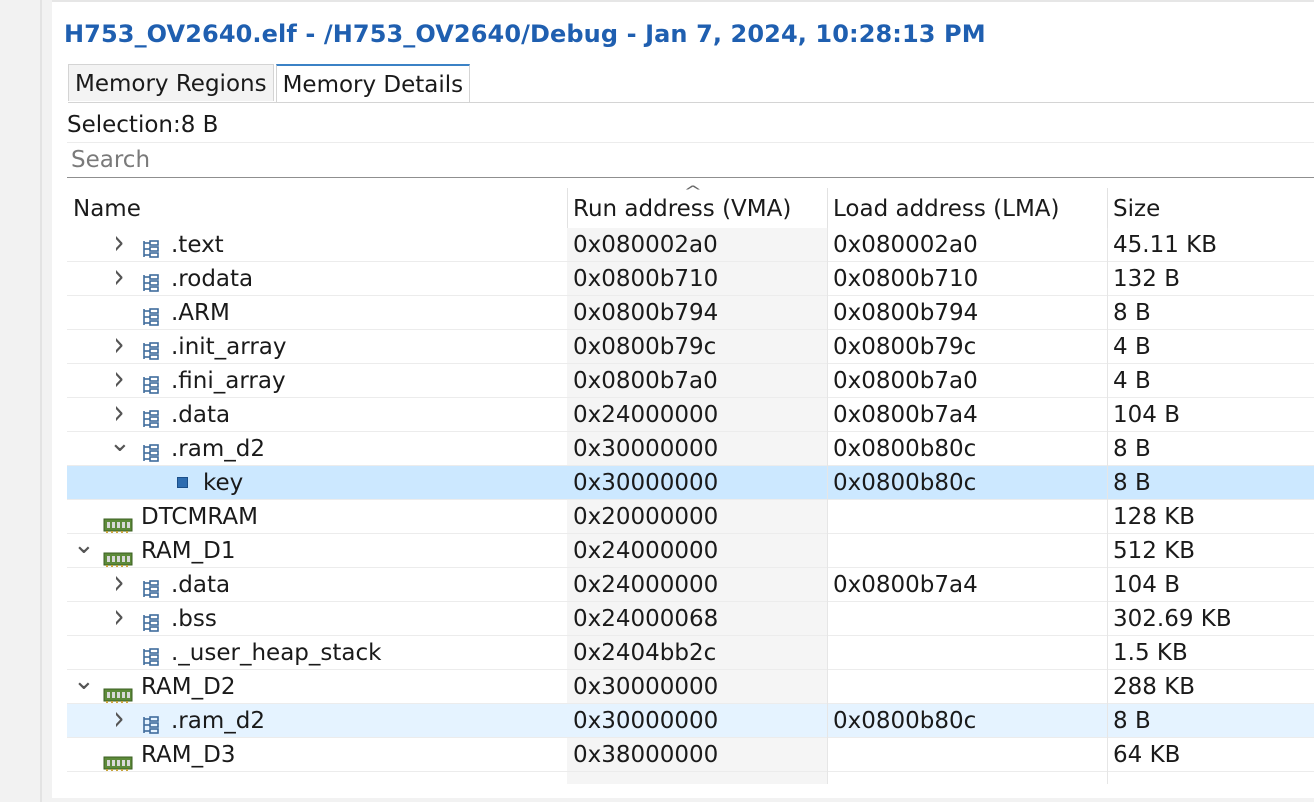  I want to click on vma-cell: 0x0800b79c, so click(645, 347).